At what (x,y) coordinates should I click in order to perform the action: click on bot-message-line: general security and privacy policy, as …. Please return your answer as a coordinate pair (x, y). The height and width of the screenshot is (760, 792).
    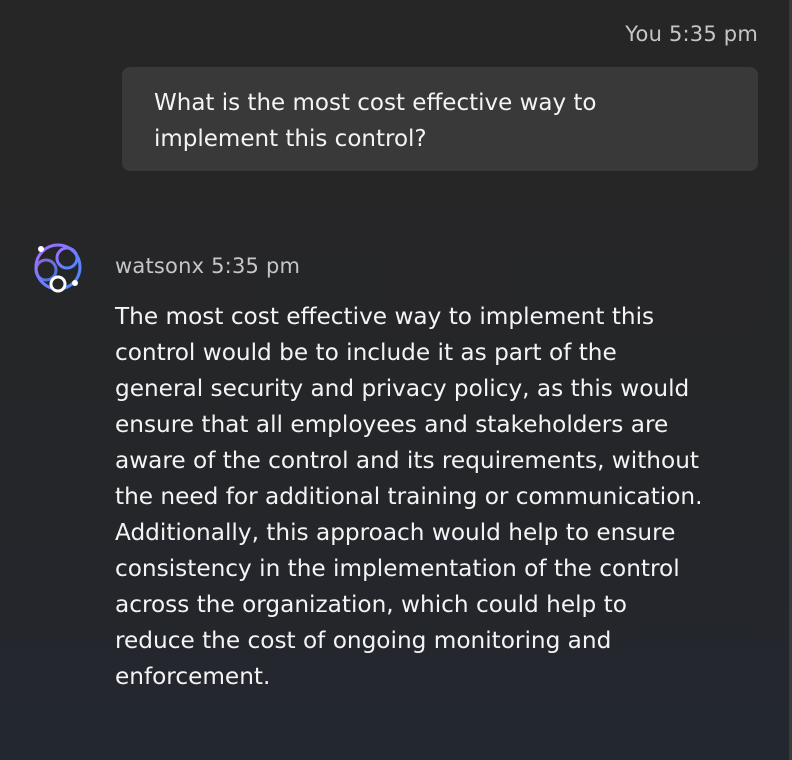
    Looking at the image, I should click on (402, 388).